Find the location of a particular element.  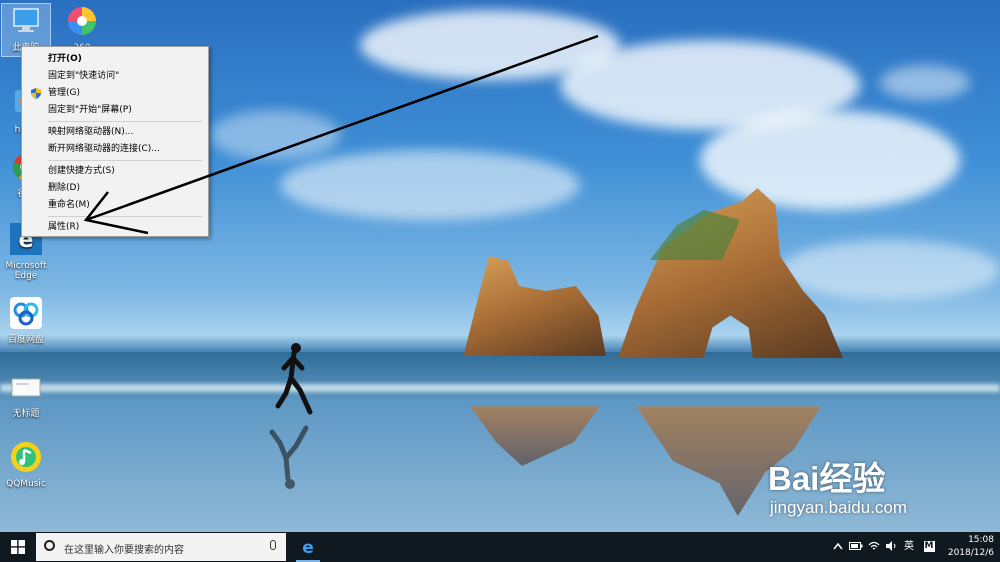

sea-horizon is located at coordinates (500, 376).